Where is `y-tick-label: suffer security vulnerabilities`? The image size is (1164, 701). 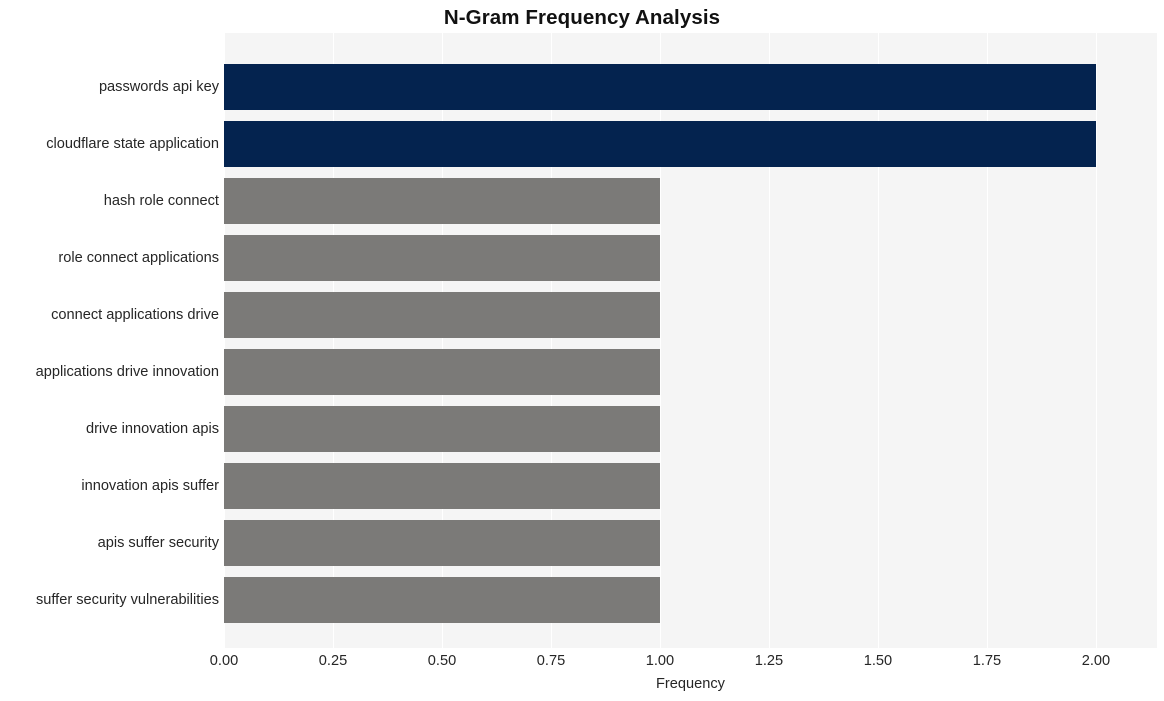
y-tick-label: suffer security vulnerabilities is located at coordinates (127, 600).